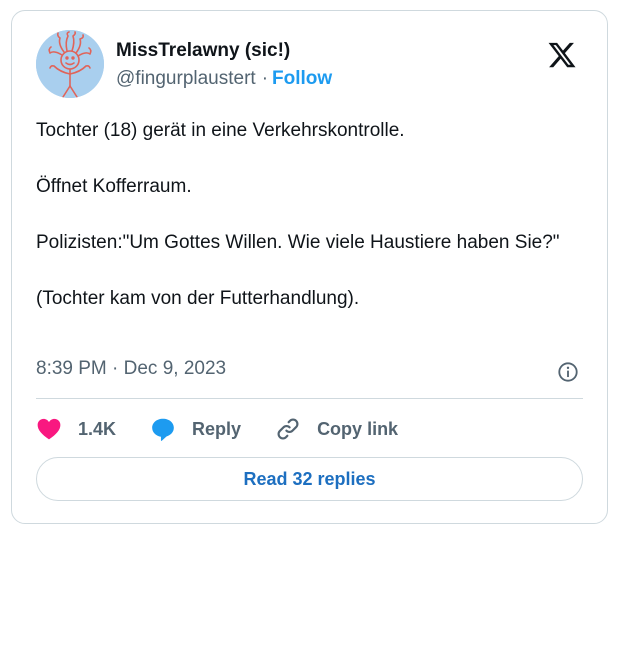  I want to click on heart-icon, so click(49, 429).